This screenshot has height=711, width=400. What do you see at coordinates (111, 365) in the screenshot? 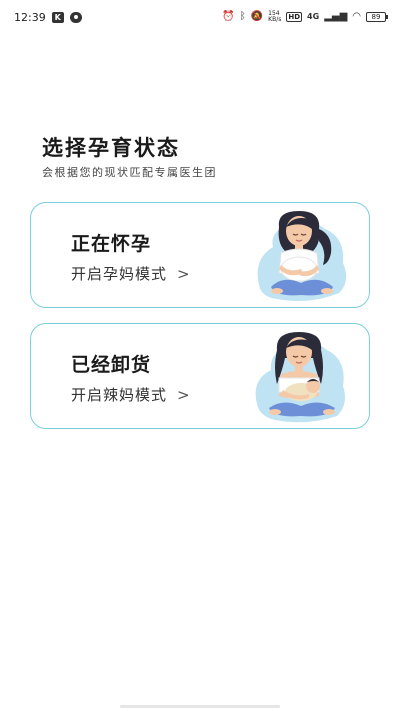
I see `option-title: 已经卸货` at bounding box center [111, 365].